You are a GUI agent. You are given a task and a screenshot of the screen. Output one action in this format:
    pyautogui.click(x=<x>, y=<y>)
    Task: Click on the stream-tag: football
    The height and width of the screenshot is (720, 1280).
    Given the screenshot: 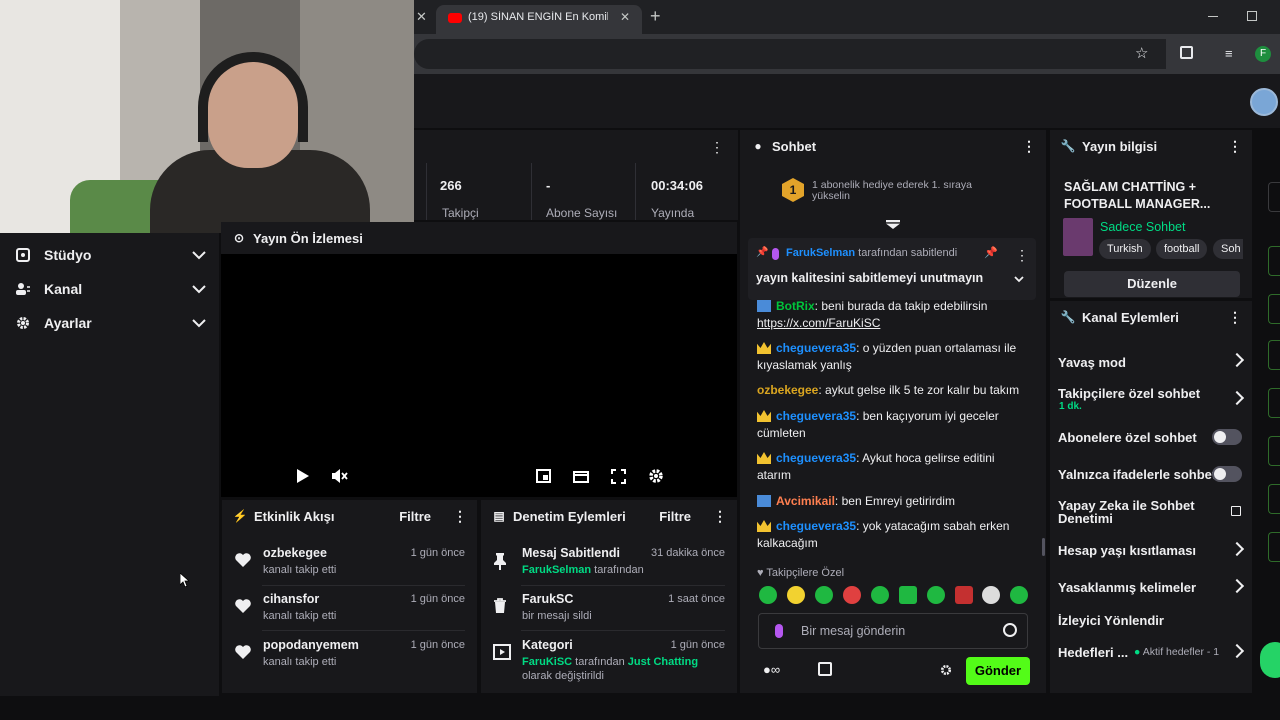 What is the action you would take?
    pyautogui.click(x=1182, y=249)
    